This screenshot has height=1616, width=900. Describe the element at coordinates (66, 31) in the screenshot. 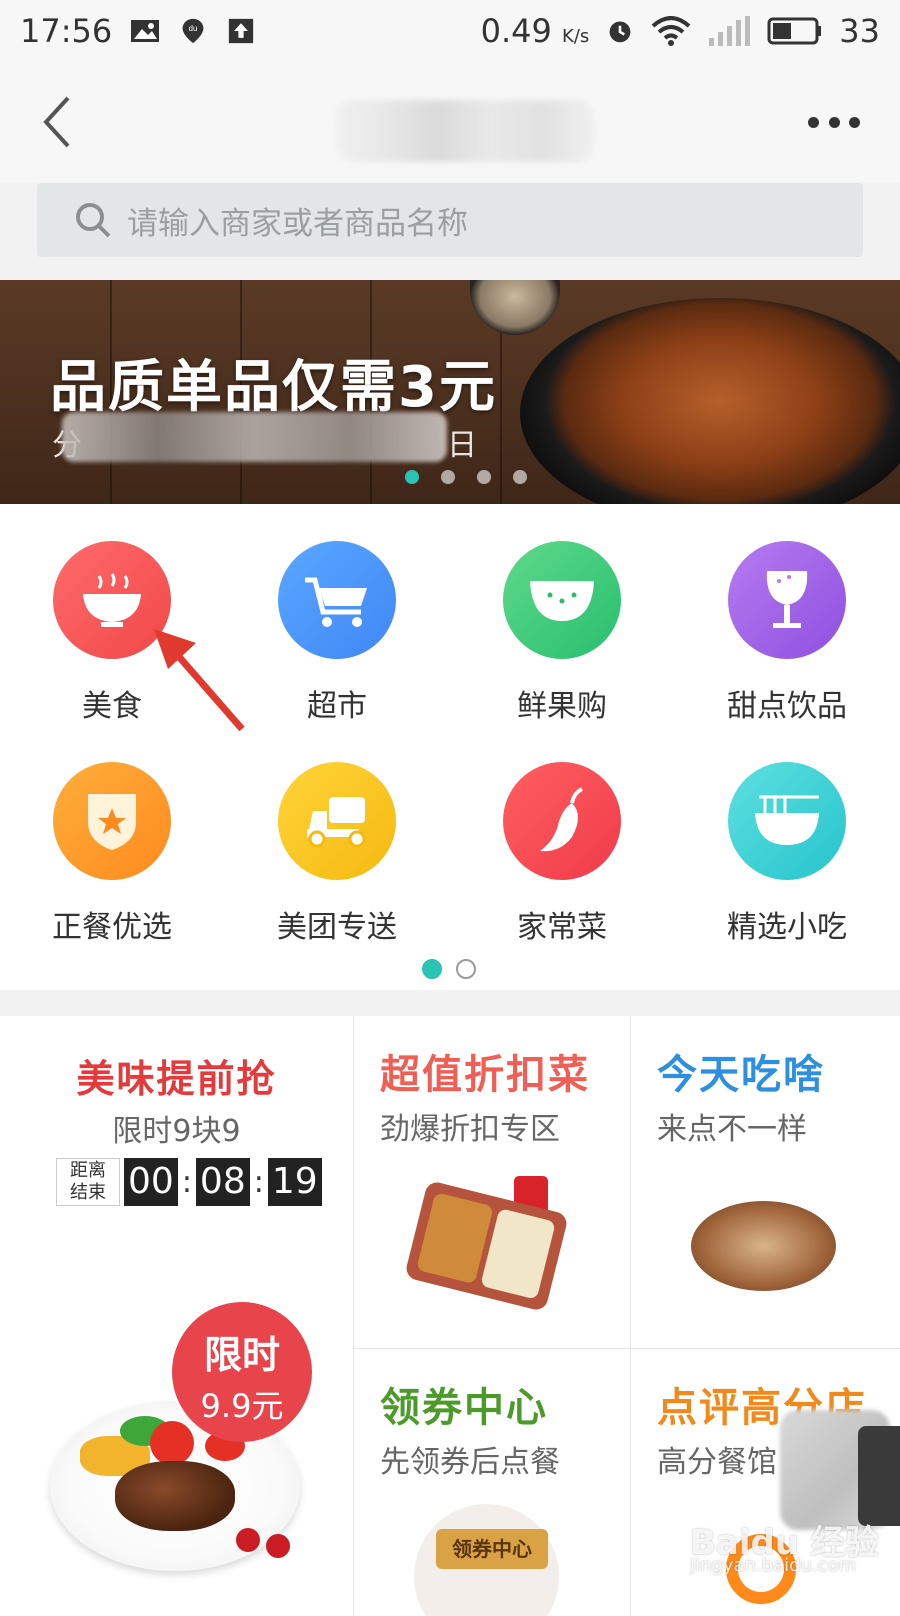

I see `status-time: 17:56` at that location.